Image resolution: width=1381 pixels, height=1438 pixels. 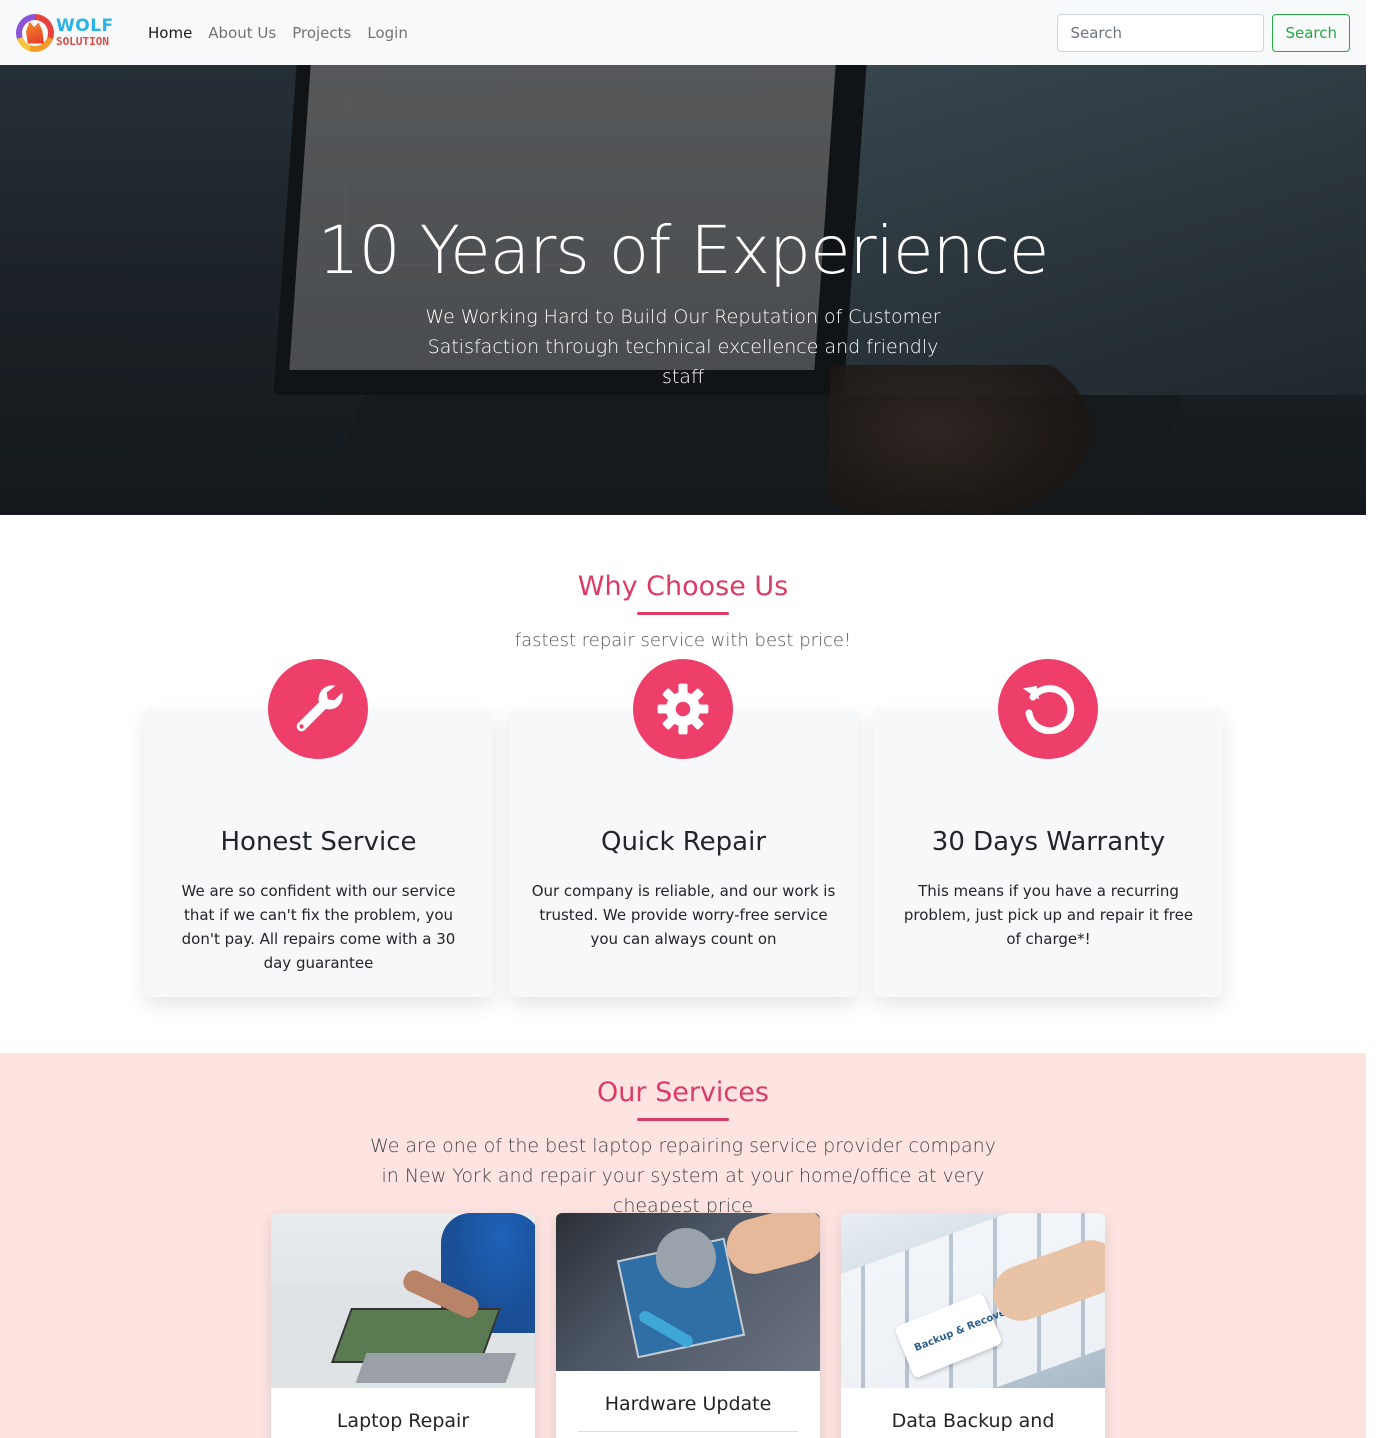 I want to click on hero-title: 10 Years of Experience, so click(x=683, y=250).